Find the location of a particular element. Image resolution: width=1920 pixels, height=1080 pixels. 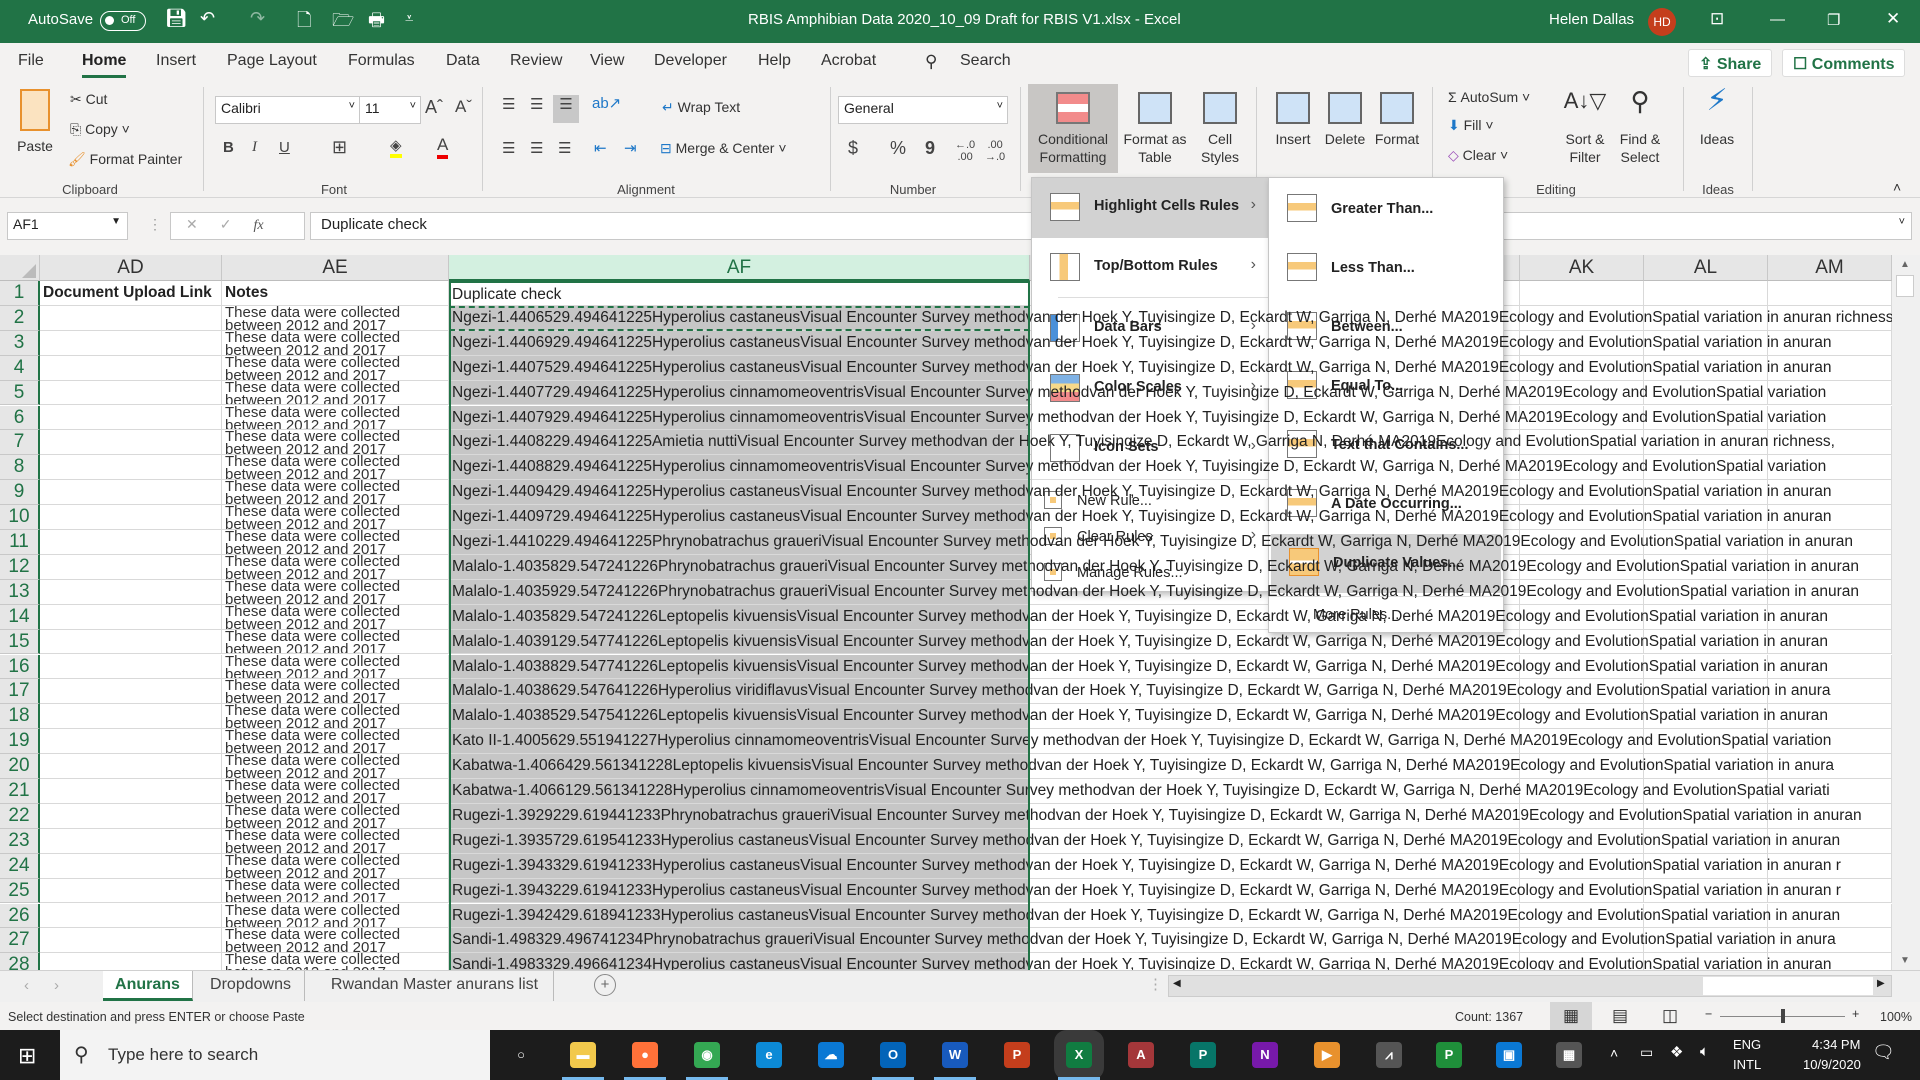

row-header: 4 is located at coordinates (20, 368).